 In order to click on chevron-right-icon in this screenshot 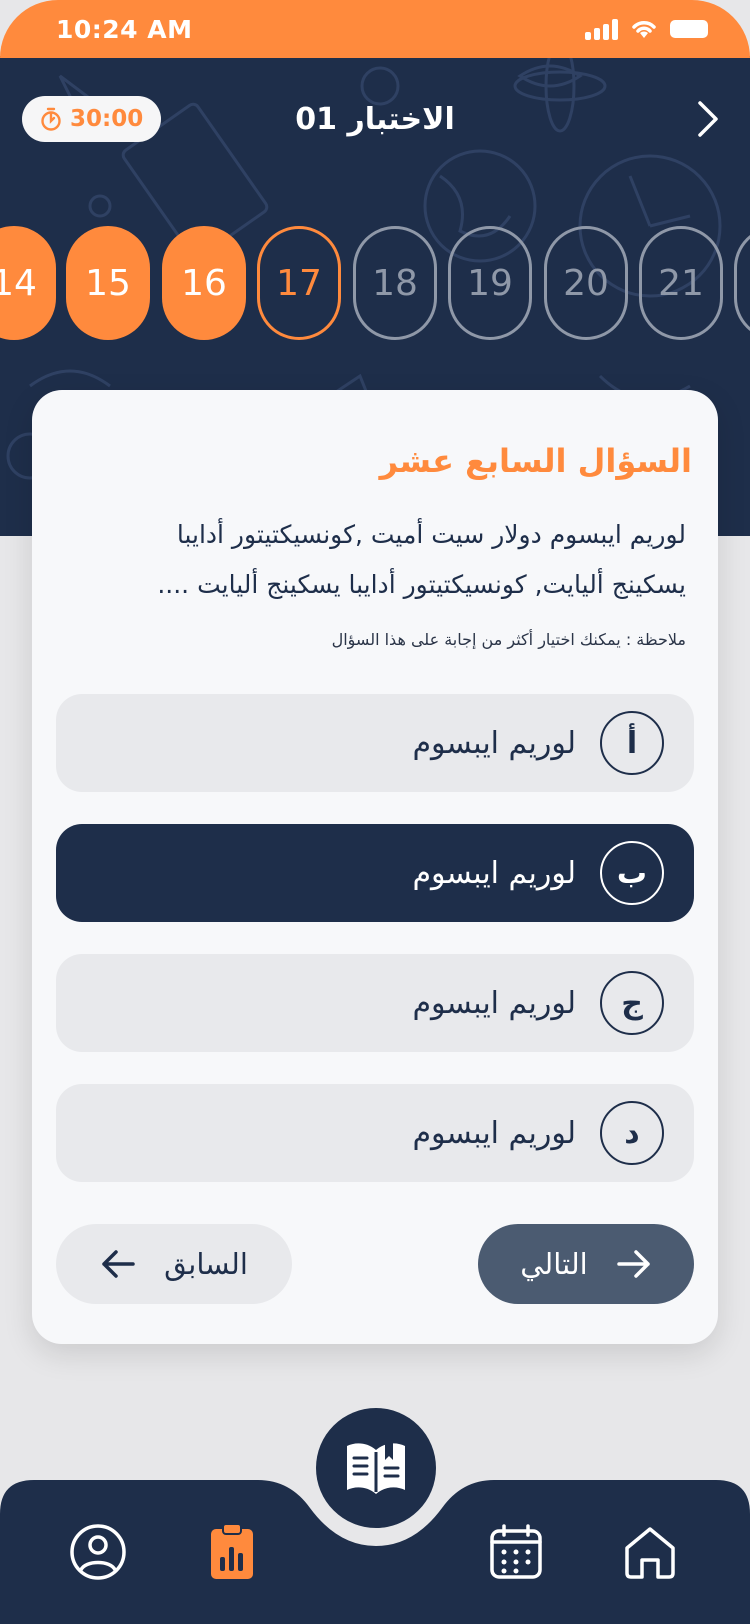, I will do `click(708, 119)`.